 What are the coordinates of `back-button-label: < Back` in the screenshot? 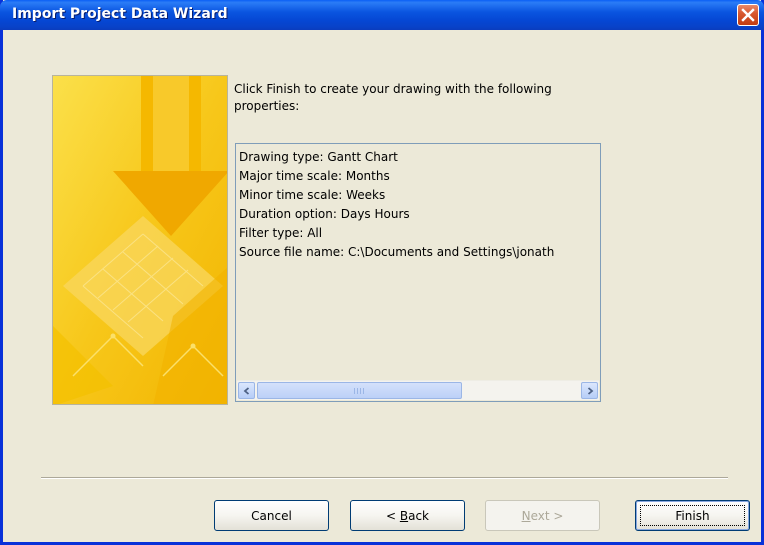 It's located at (407, 515).